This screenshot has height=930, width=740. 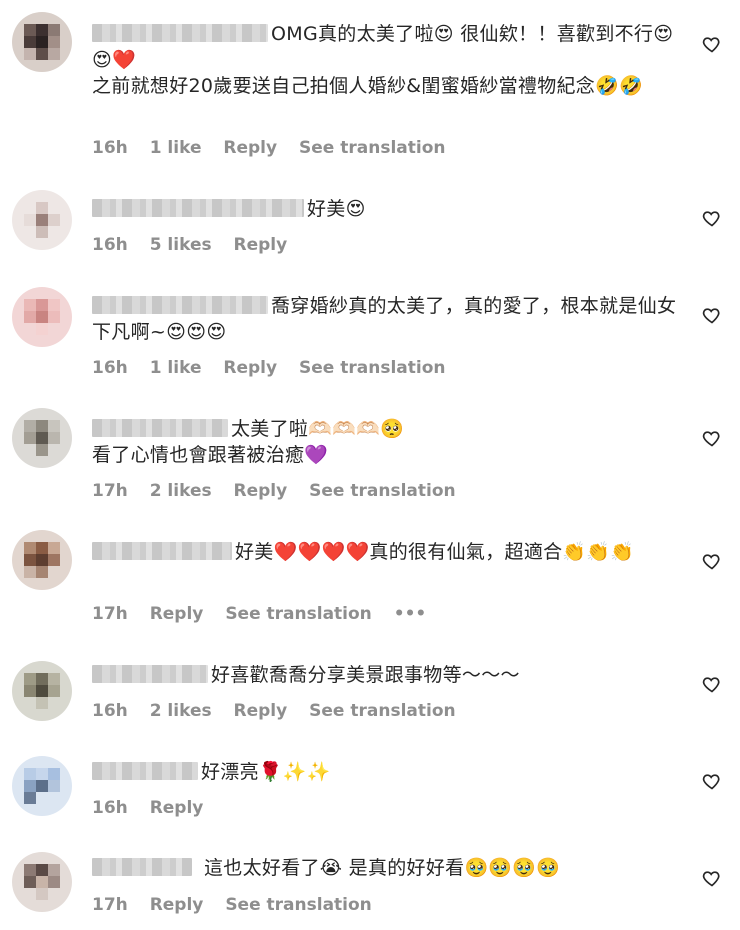 What do you see at coordinates (435, 552) in the screenshot?
I see `comment-body: 好美❤️❤️❤️❤️真的很有仙氣，超適合👏👏👏` at bounding box center [435, 552].